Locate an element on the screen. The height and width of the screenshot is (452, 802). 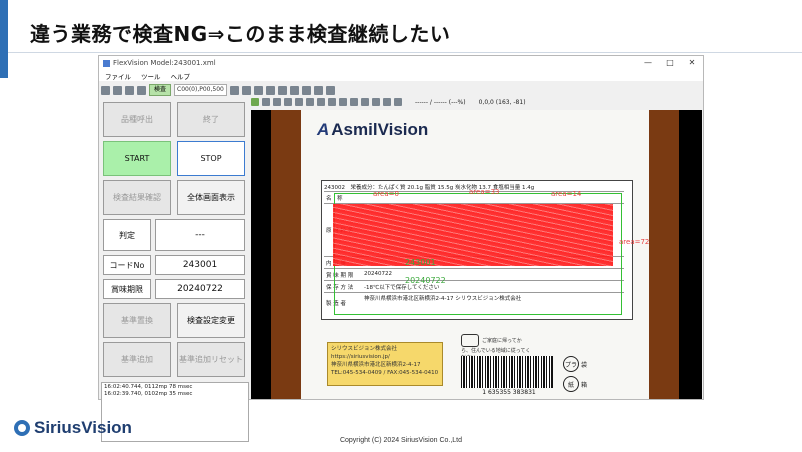
image-icon is located at coordinates (294, 90).